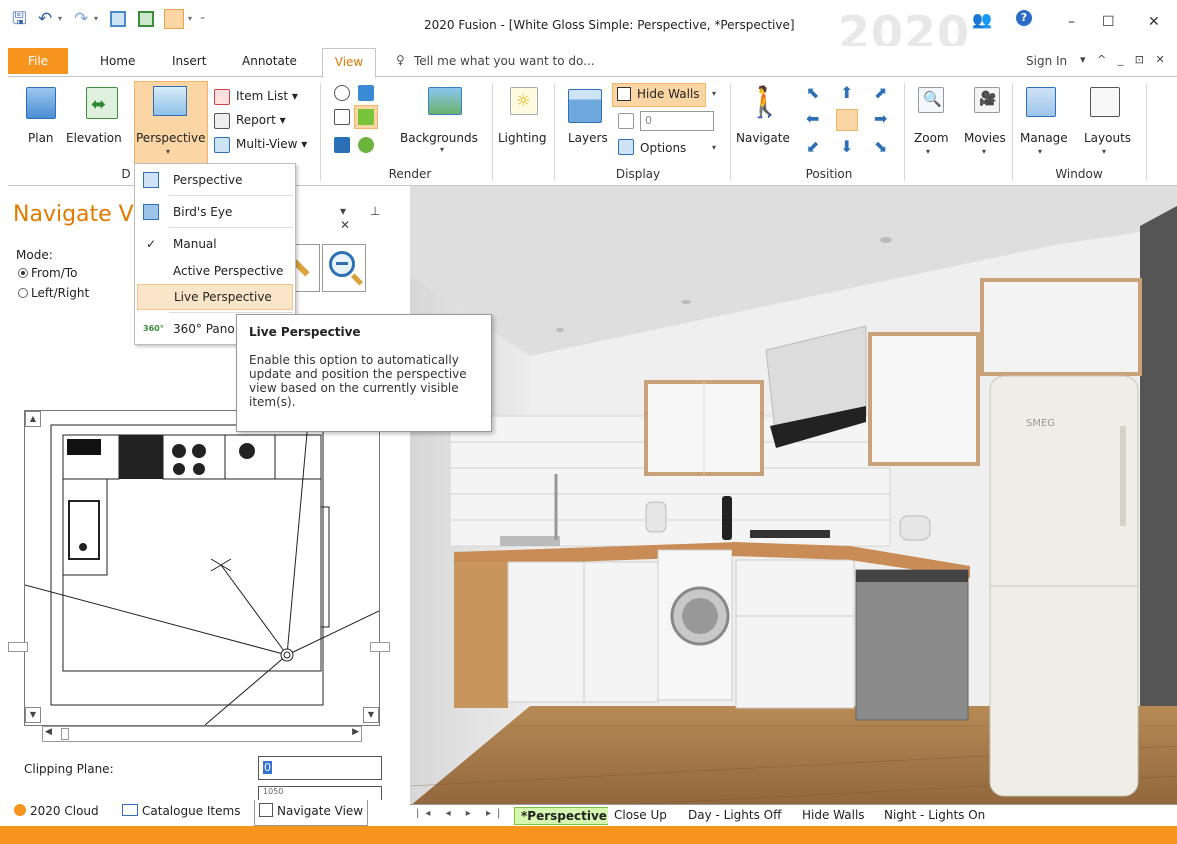 Image resolution: width=1177 pixels, height=844 pixels. Describe the element at coordinates (439, 138) in the screenshot. I see `backgrounds-button: Backgrounds` at that location.